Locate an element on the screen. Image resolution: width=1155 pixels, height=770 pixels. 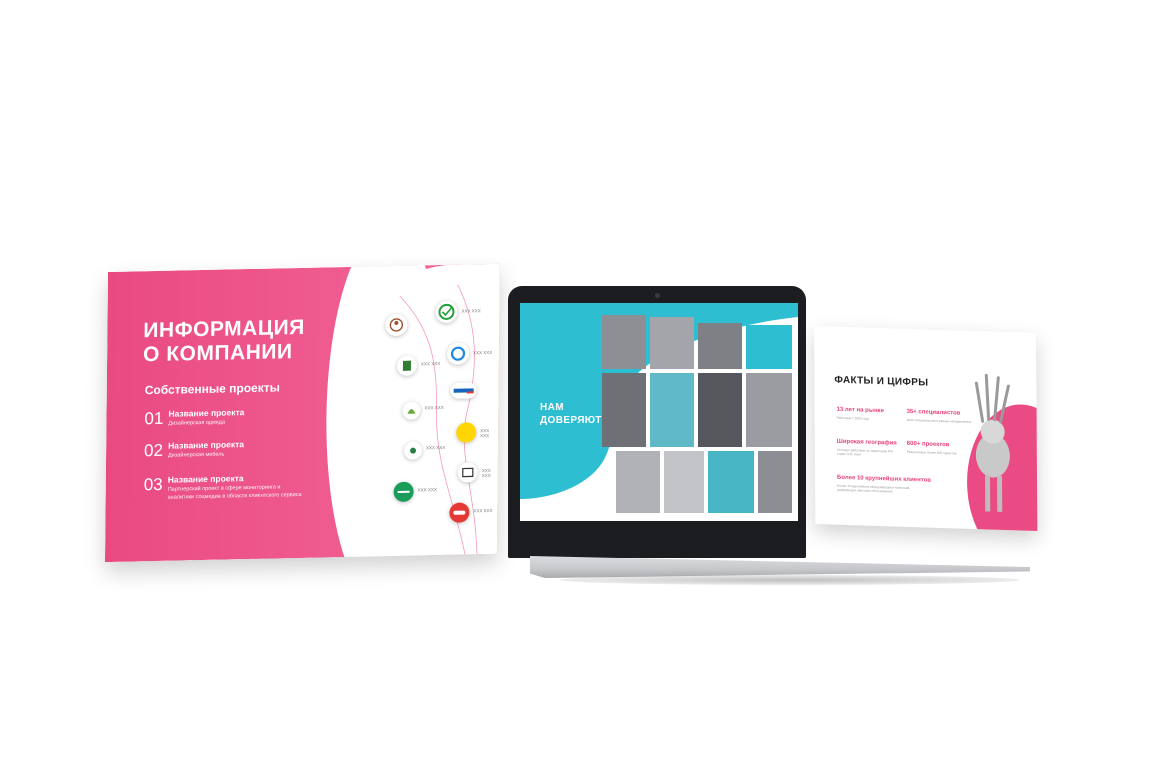
slide-title-line-2: О КОМПАНИИ is located at coordinates (218, 353).